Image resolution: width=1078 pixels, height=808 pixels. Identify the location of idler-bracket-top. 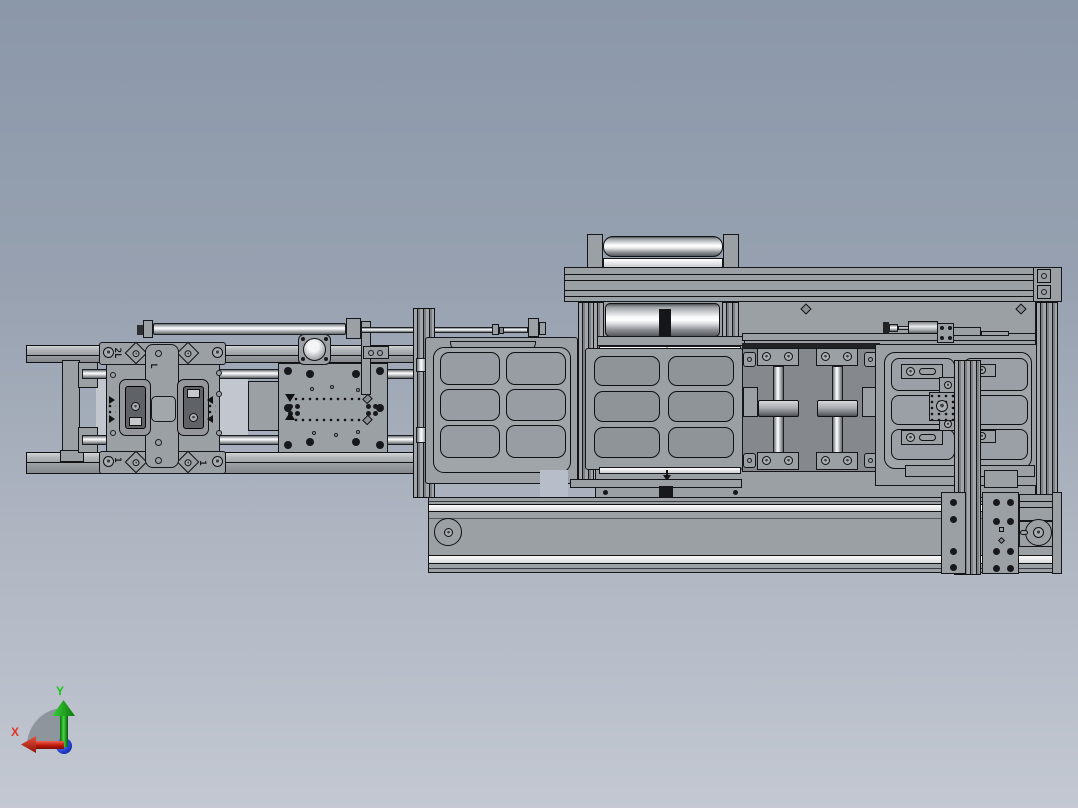
(1037, 507).